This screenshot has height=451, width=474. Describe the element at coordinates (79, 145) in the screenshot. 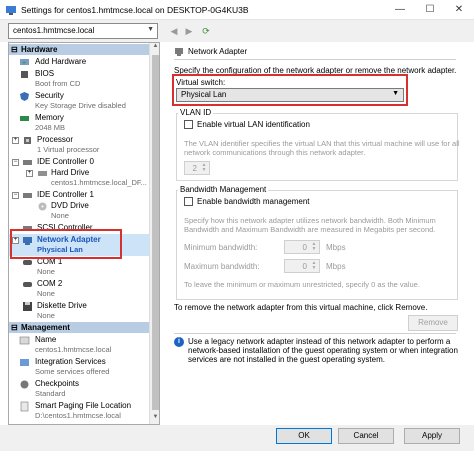

I see `tree-item-processor: + Processor 1 Virtual processor` at that location.